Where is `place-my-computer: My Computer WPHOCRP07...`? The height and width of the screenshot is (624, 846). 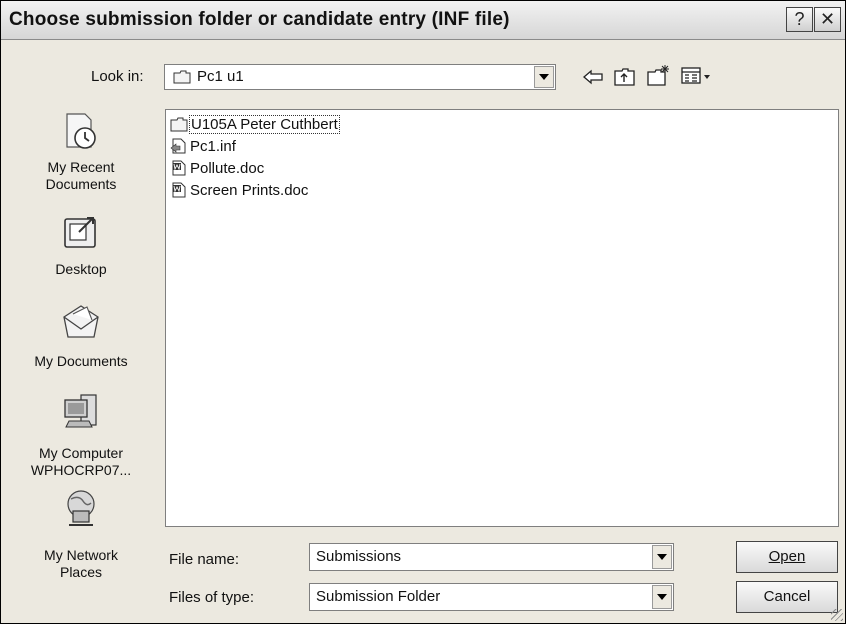
place-my-computer: My Computer WPHOCRP07... is located at coordinates (81, 435).